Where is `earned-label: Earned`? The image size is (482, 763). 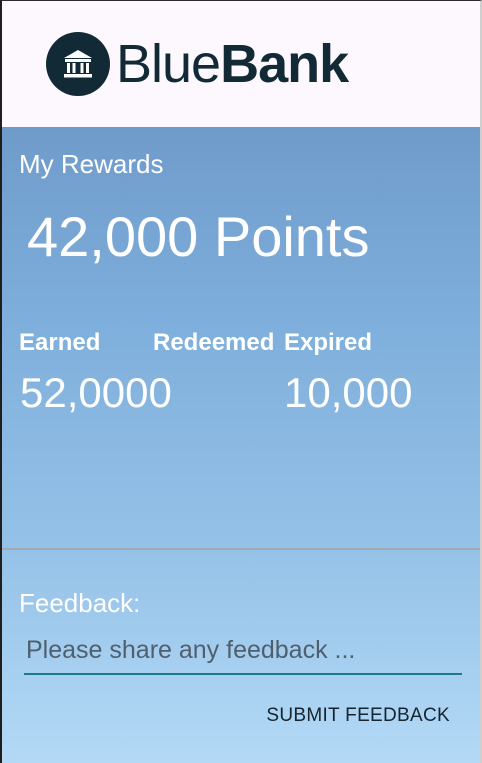
earned-label: Earned is located at coordinates (60, 342).